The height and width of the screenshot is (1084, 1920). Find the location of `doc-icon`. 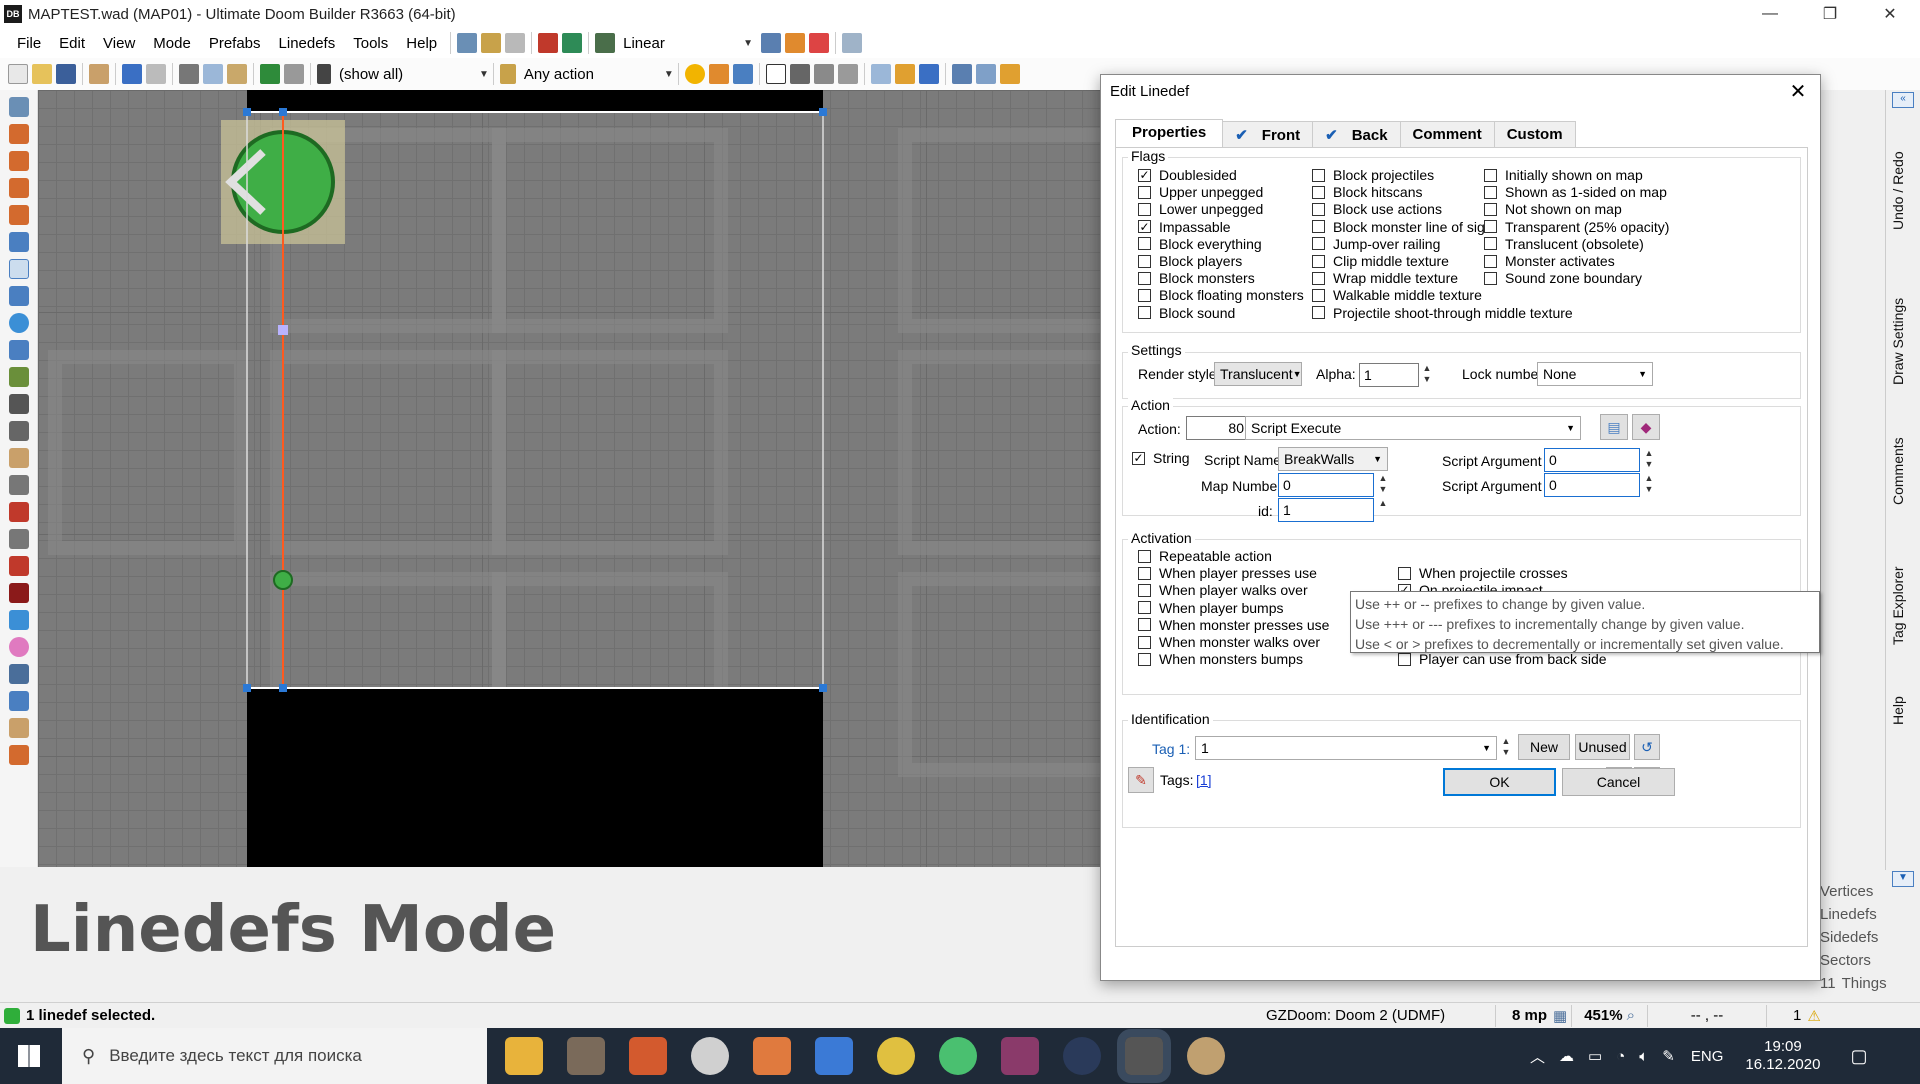

doc-icon is located at coordinates (515, 43).